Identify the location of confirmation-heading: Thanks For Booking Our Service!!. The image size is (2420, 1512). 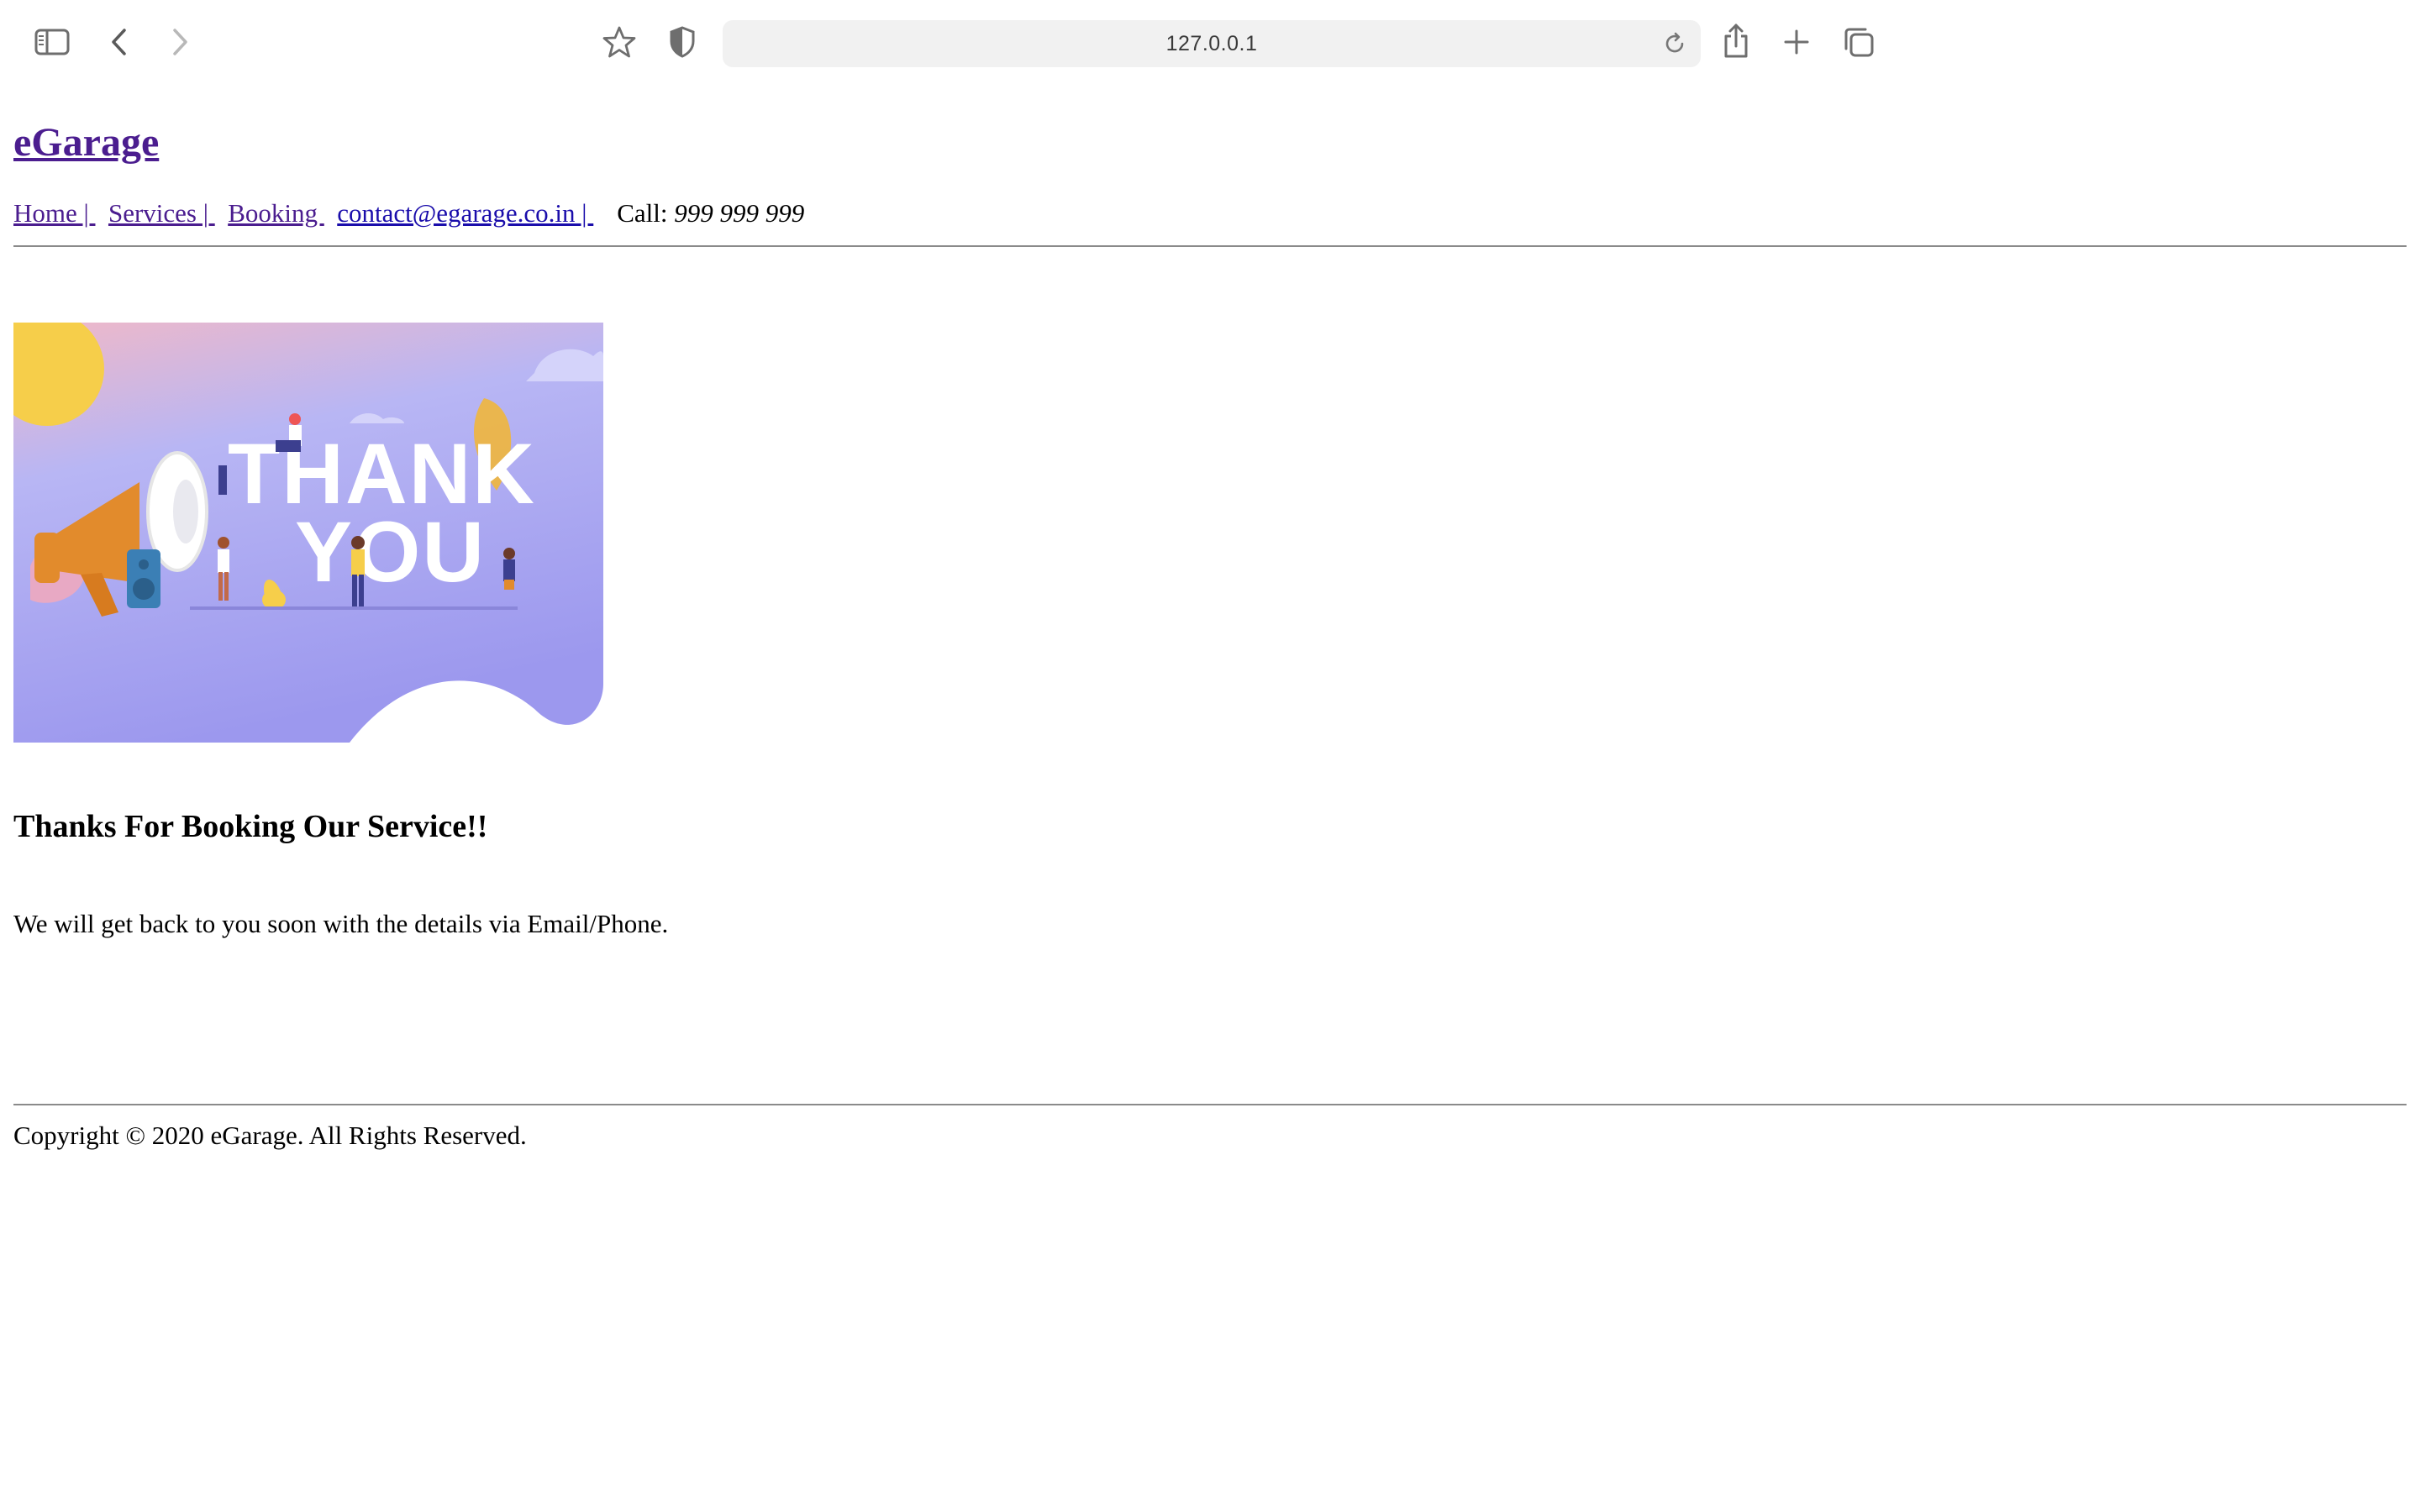
(250, 826).